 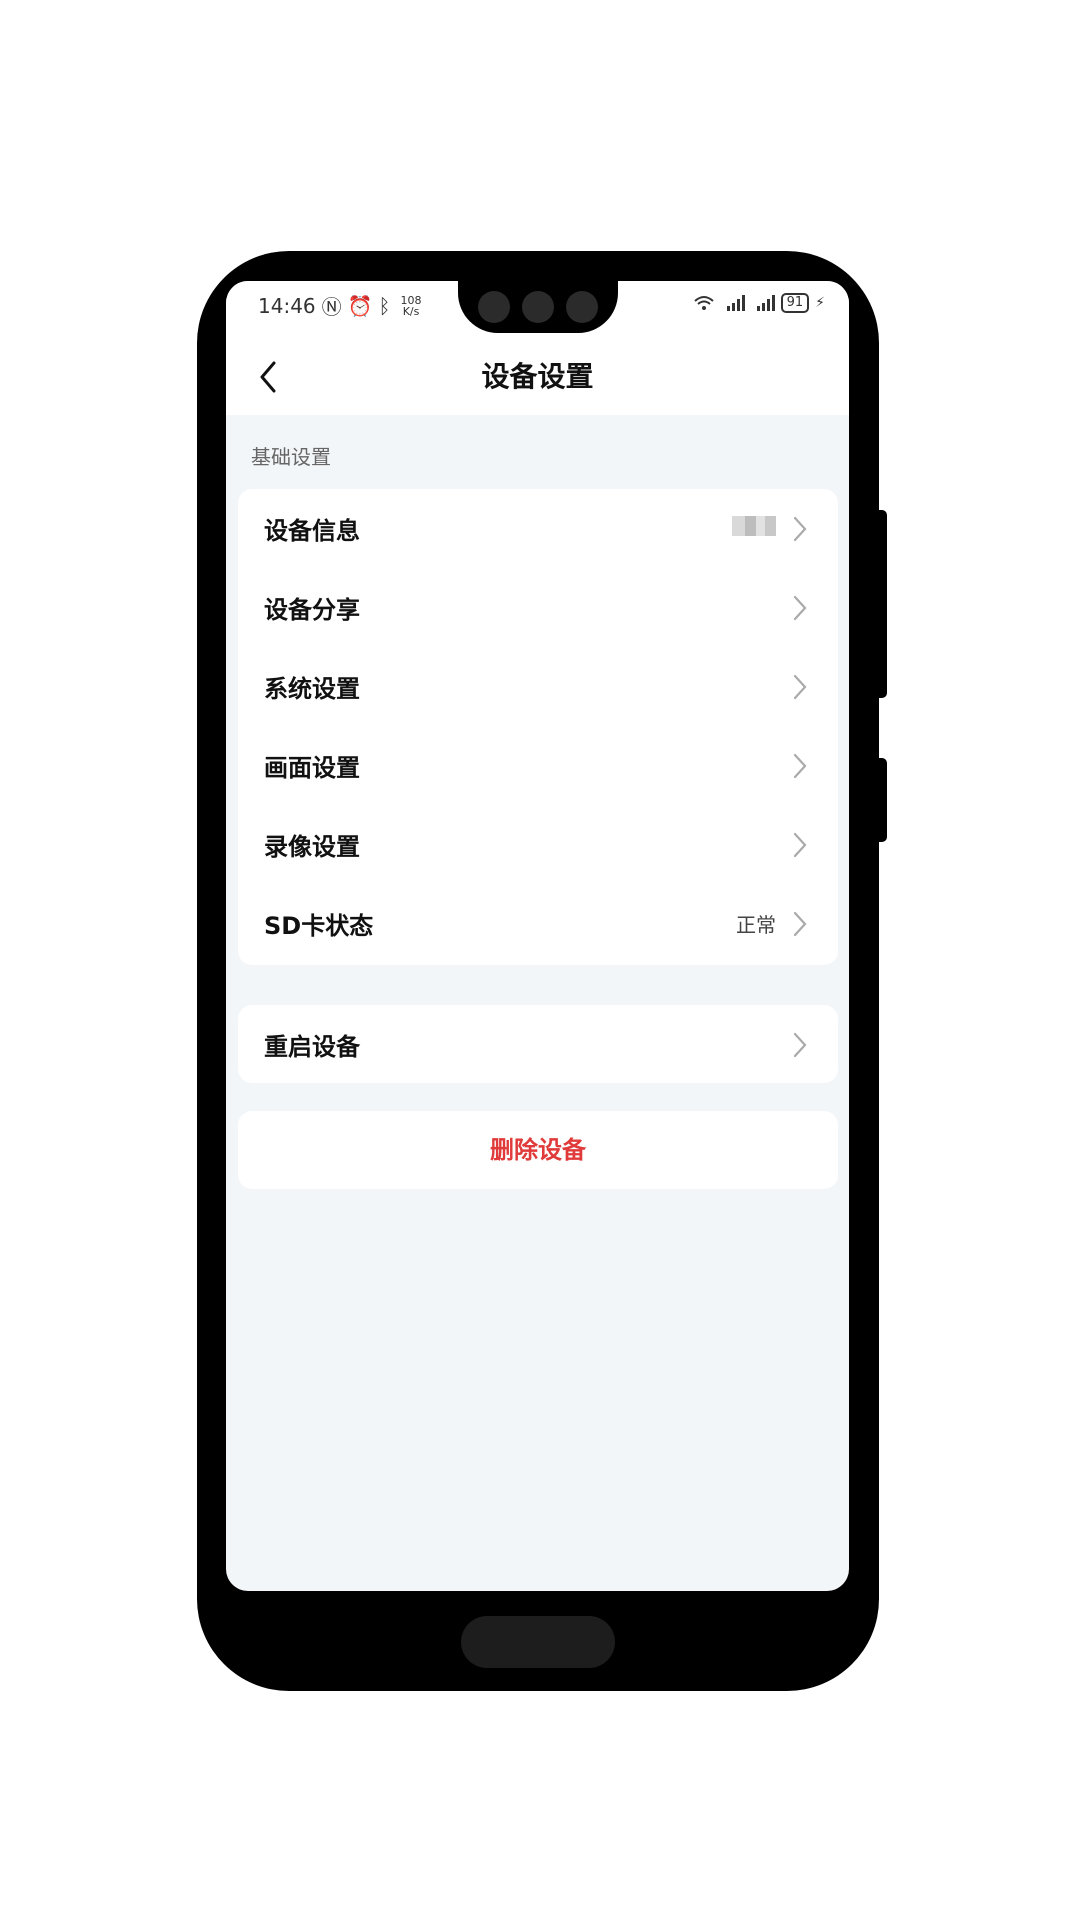 I want to click on nfc-icon: Ⓝ, so click(x=331, y=307).